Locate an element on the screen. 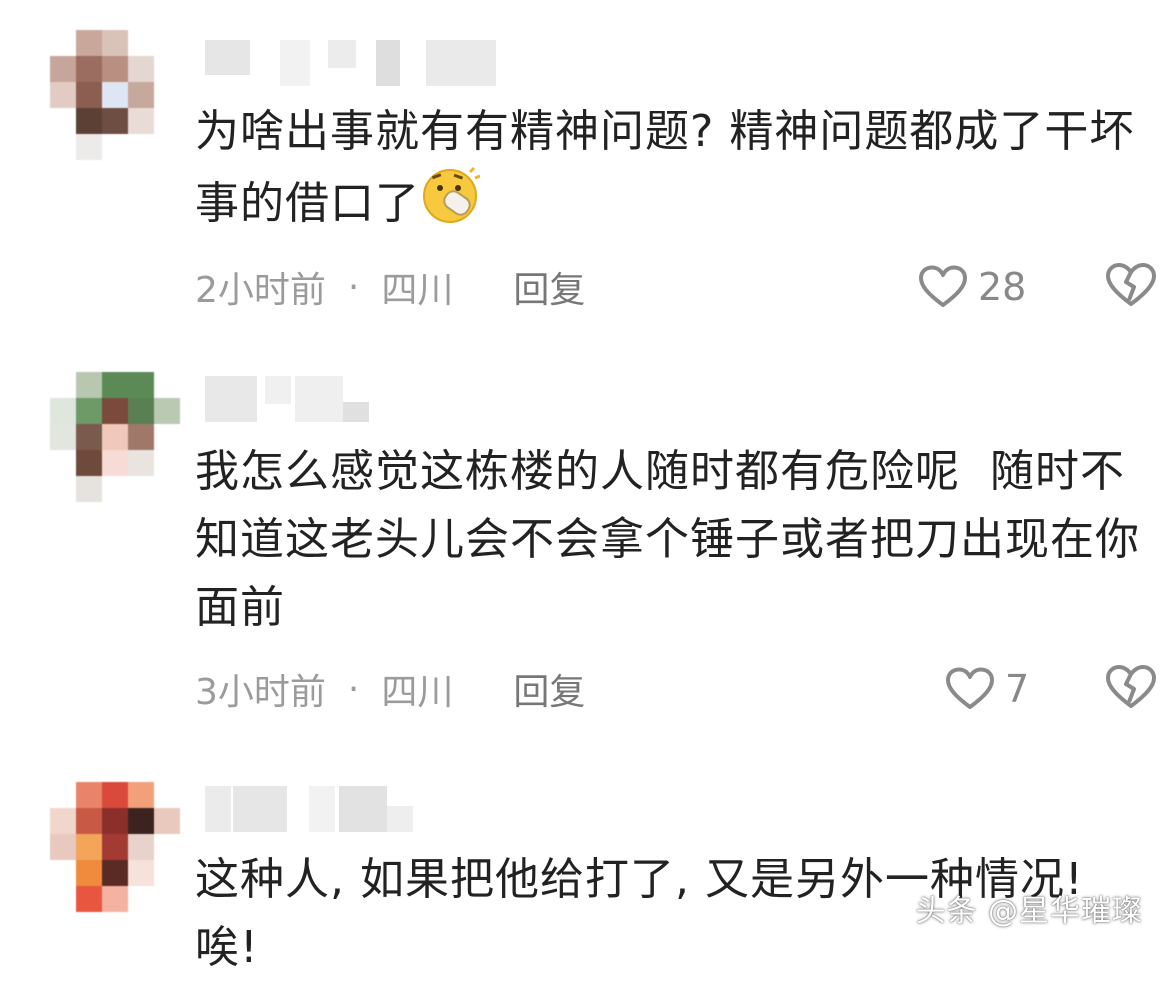 This screenshot has height=982, width=1169. comment-text: 为啥出事就有有精神问题? 精神问题都成了干坏事的借口了 is located at coordinates (665, 167).